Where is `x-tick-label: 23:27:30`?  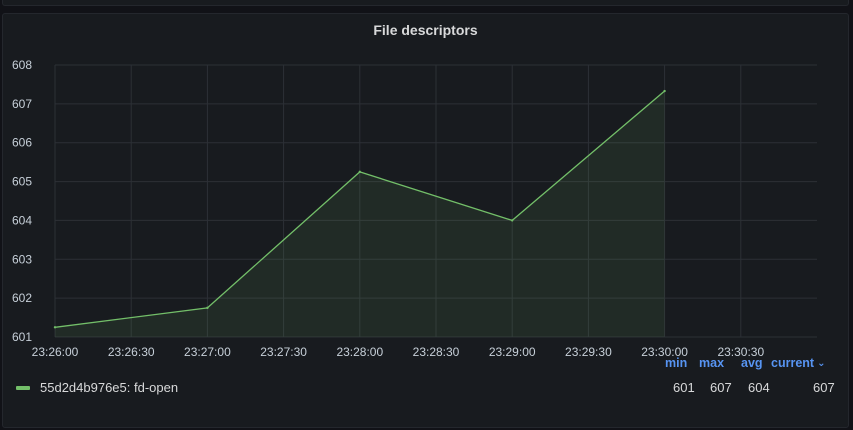 x-tick-label: 23:27:30 is located at coordinates (283, 352).